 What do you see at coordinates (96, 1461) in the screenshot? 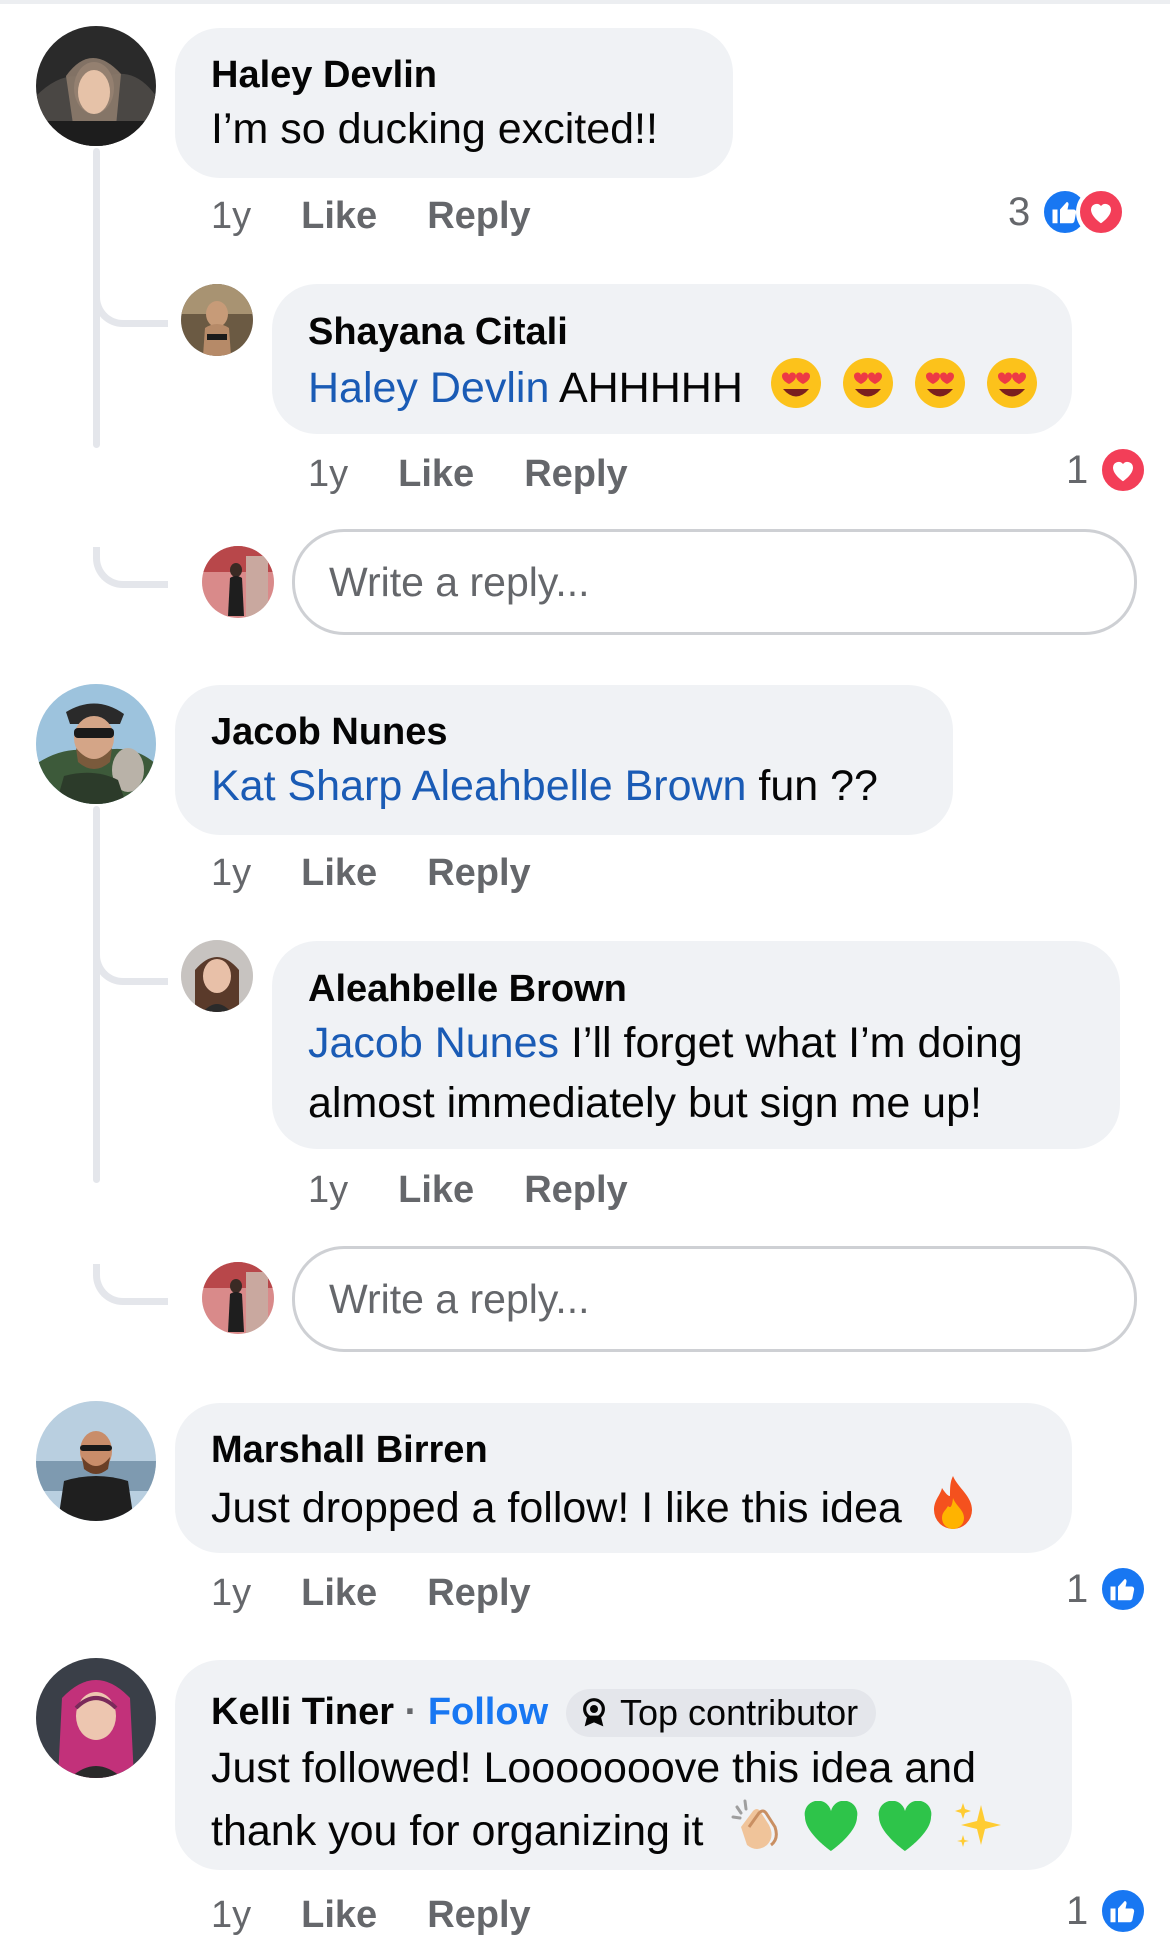
I see `avatar-marshall-birren` at bounding box center [96, 1461].